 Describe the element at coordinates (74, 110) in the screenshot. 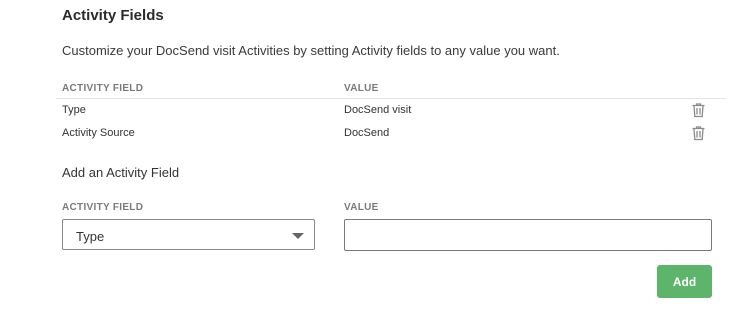

I see `row-field: Type` at that location.